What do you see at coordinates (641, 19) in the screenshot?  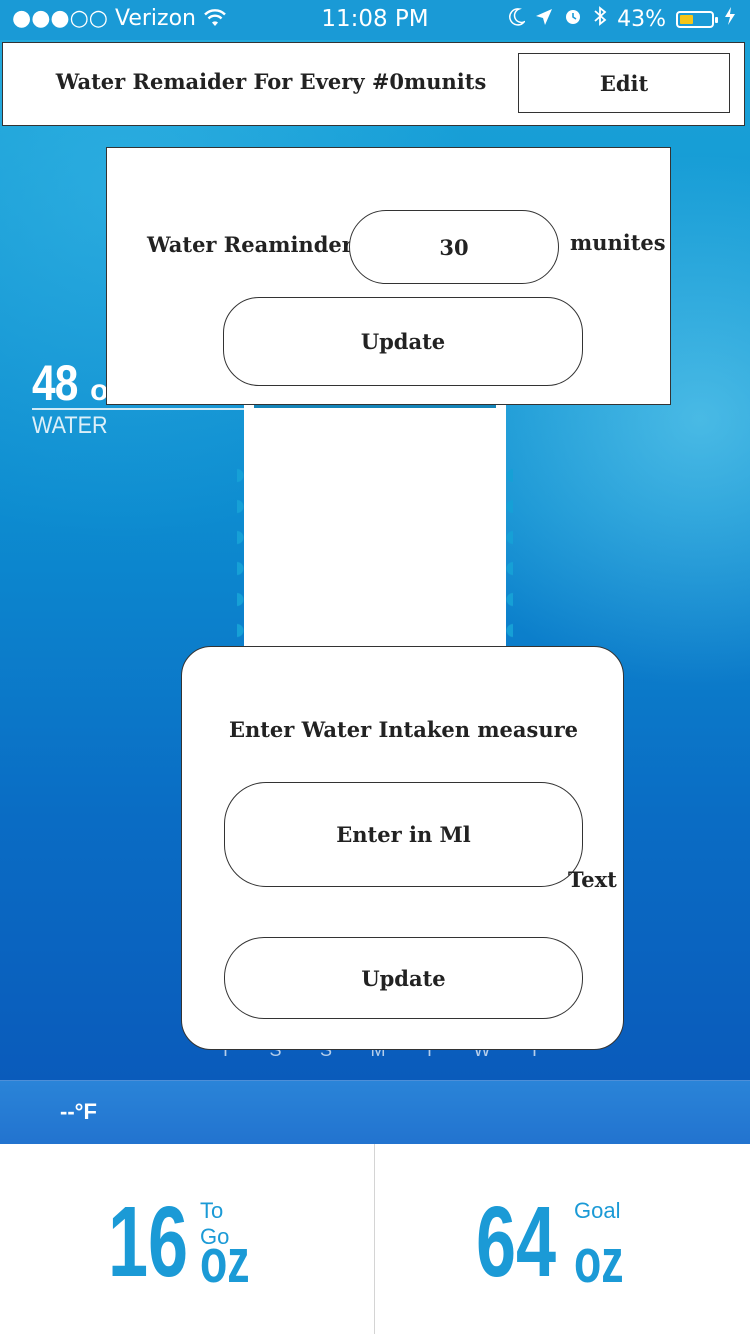 I see `battery-percent: 43%` at bounding box center [641, 19].